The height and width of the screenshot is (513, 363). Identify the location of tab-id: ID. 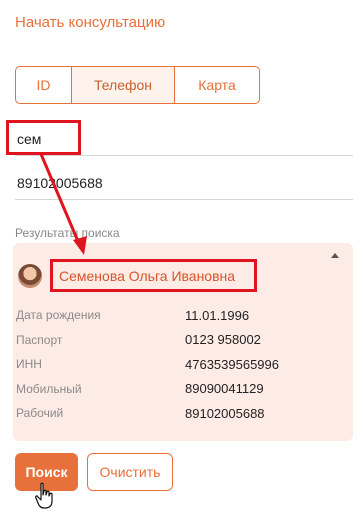
(43, 85).